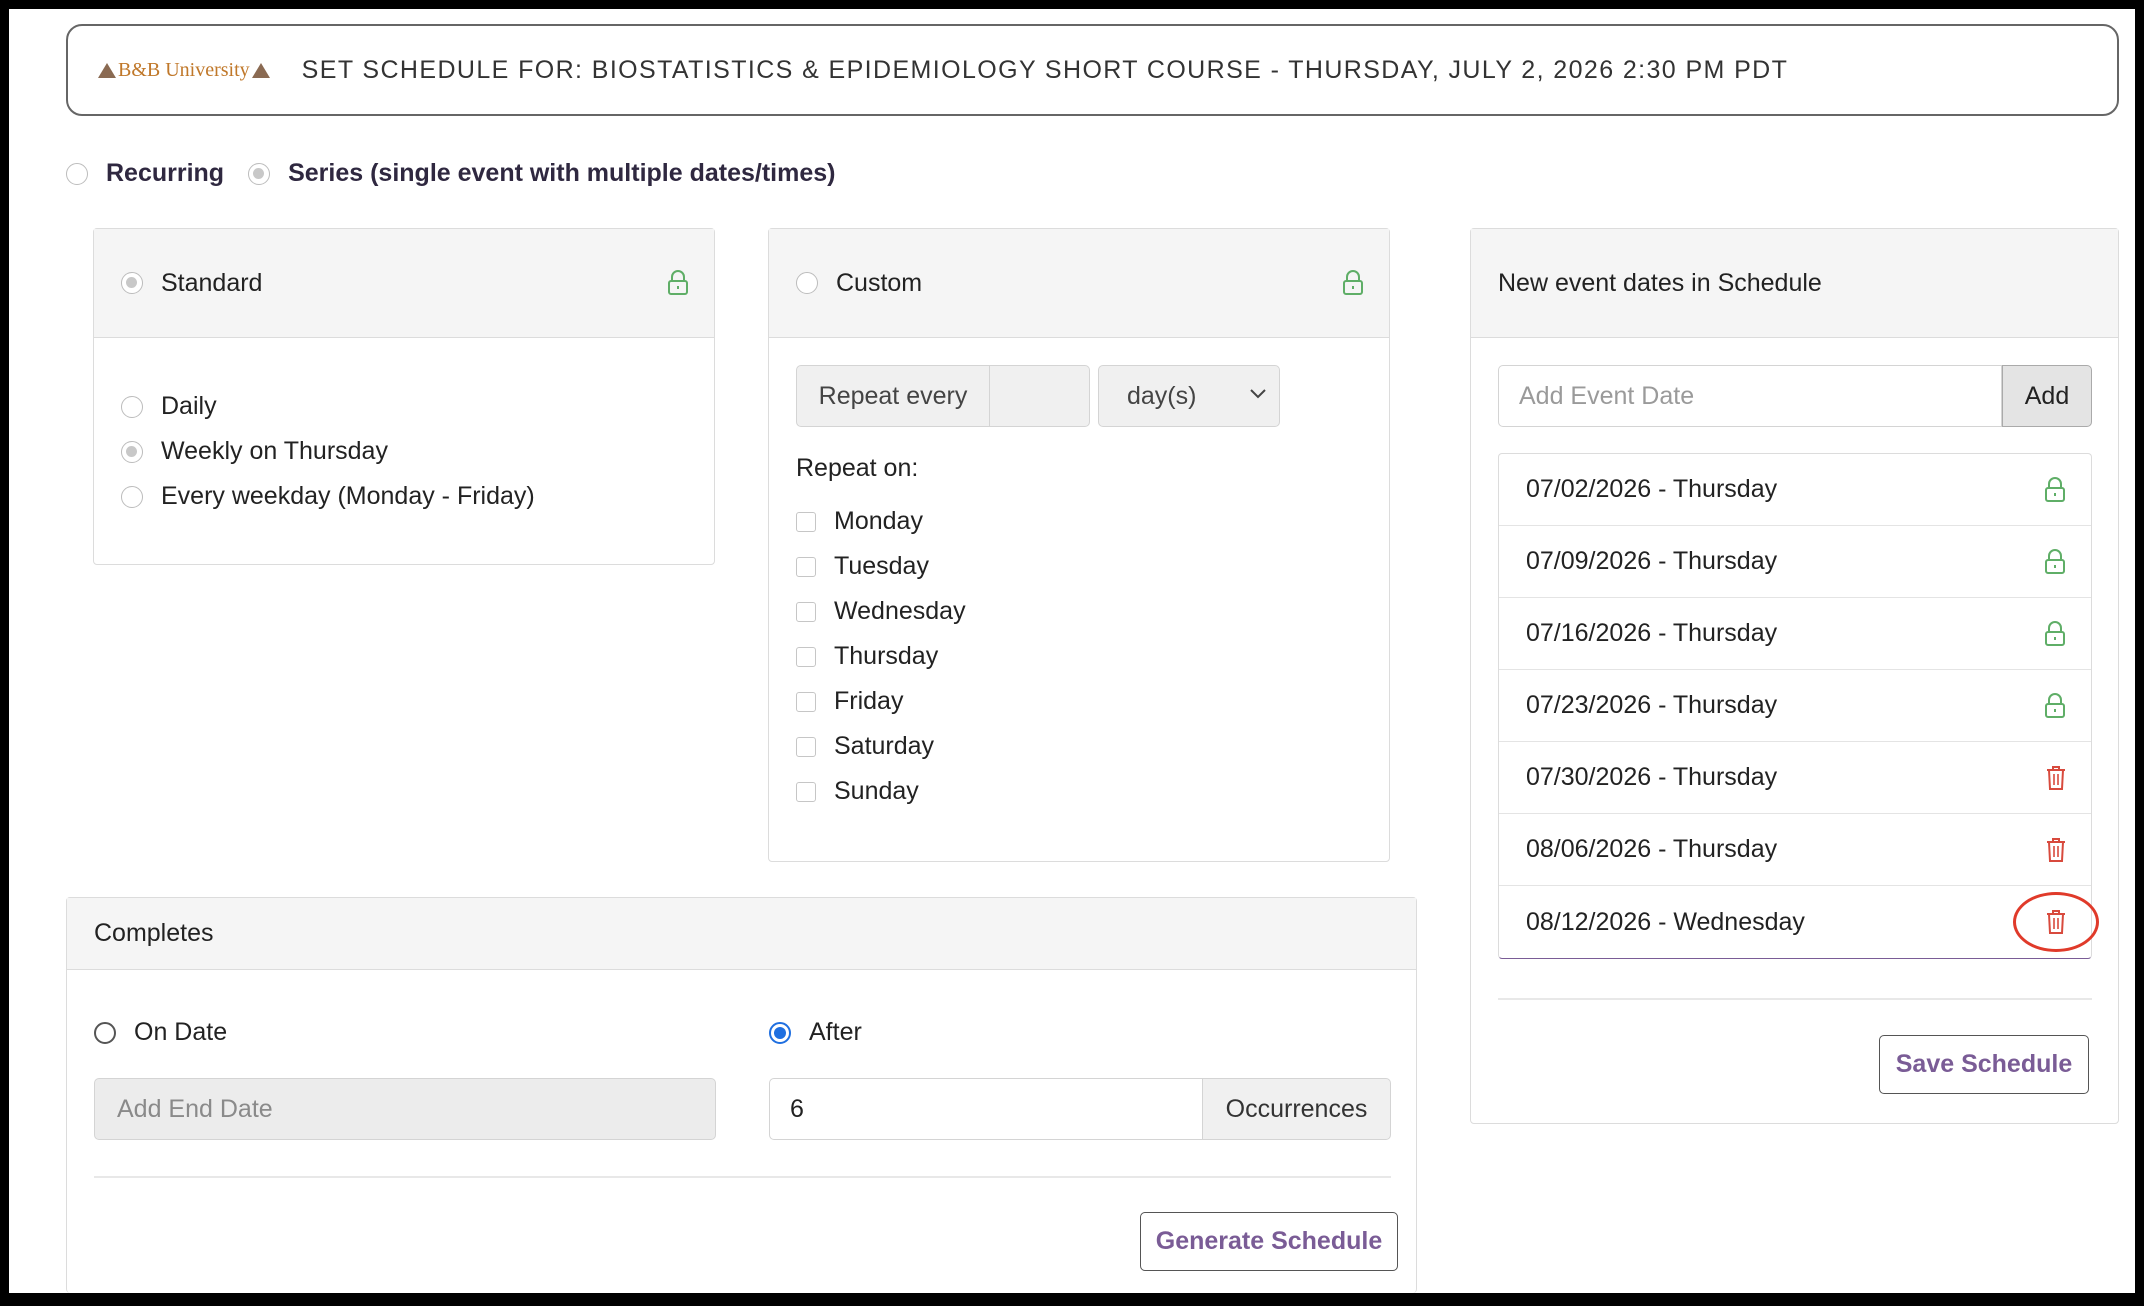  What do you see at coordinates (857, 468) in the screenshot?
I see `repeat-on-label: Repeat on:` at bounding box center [857, 468].